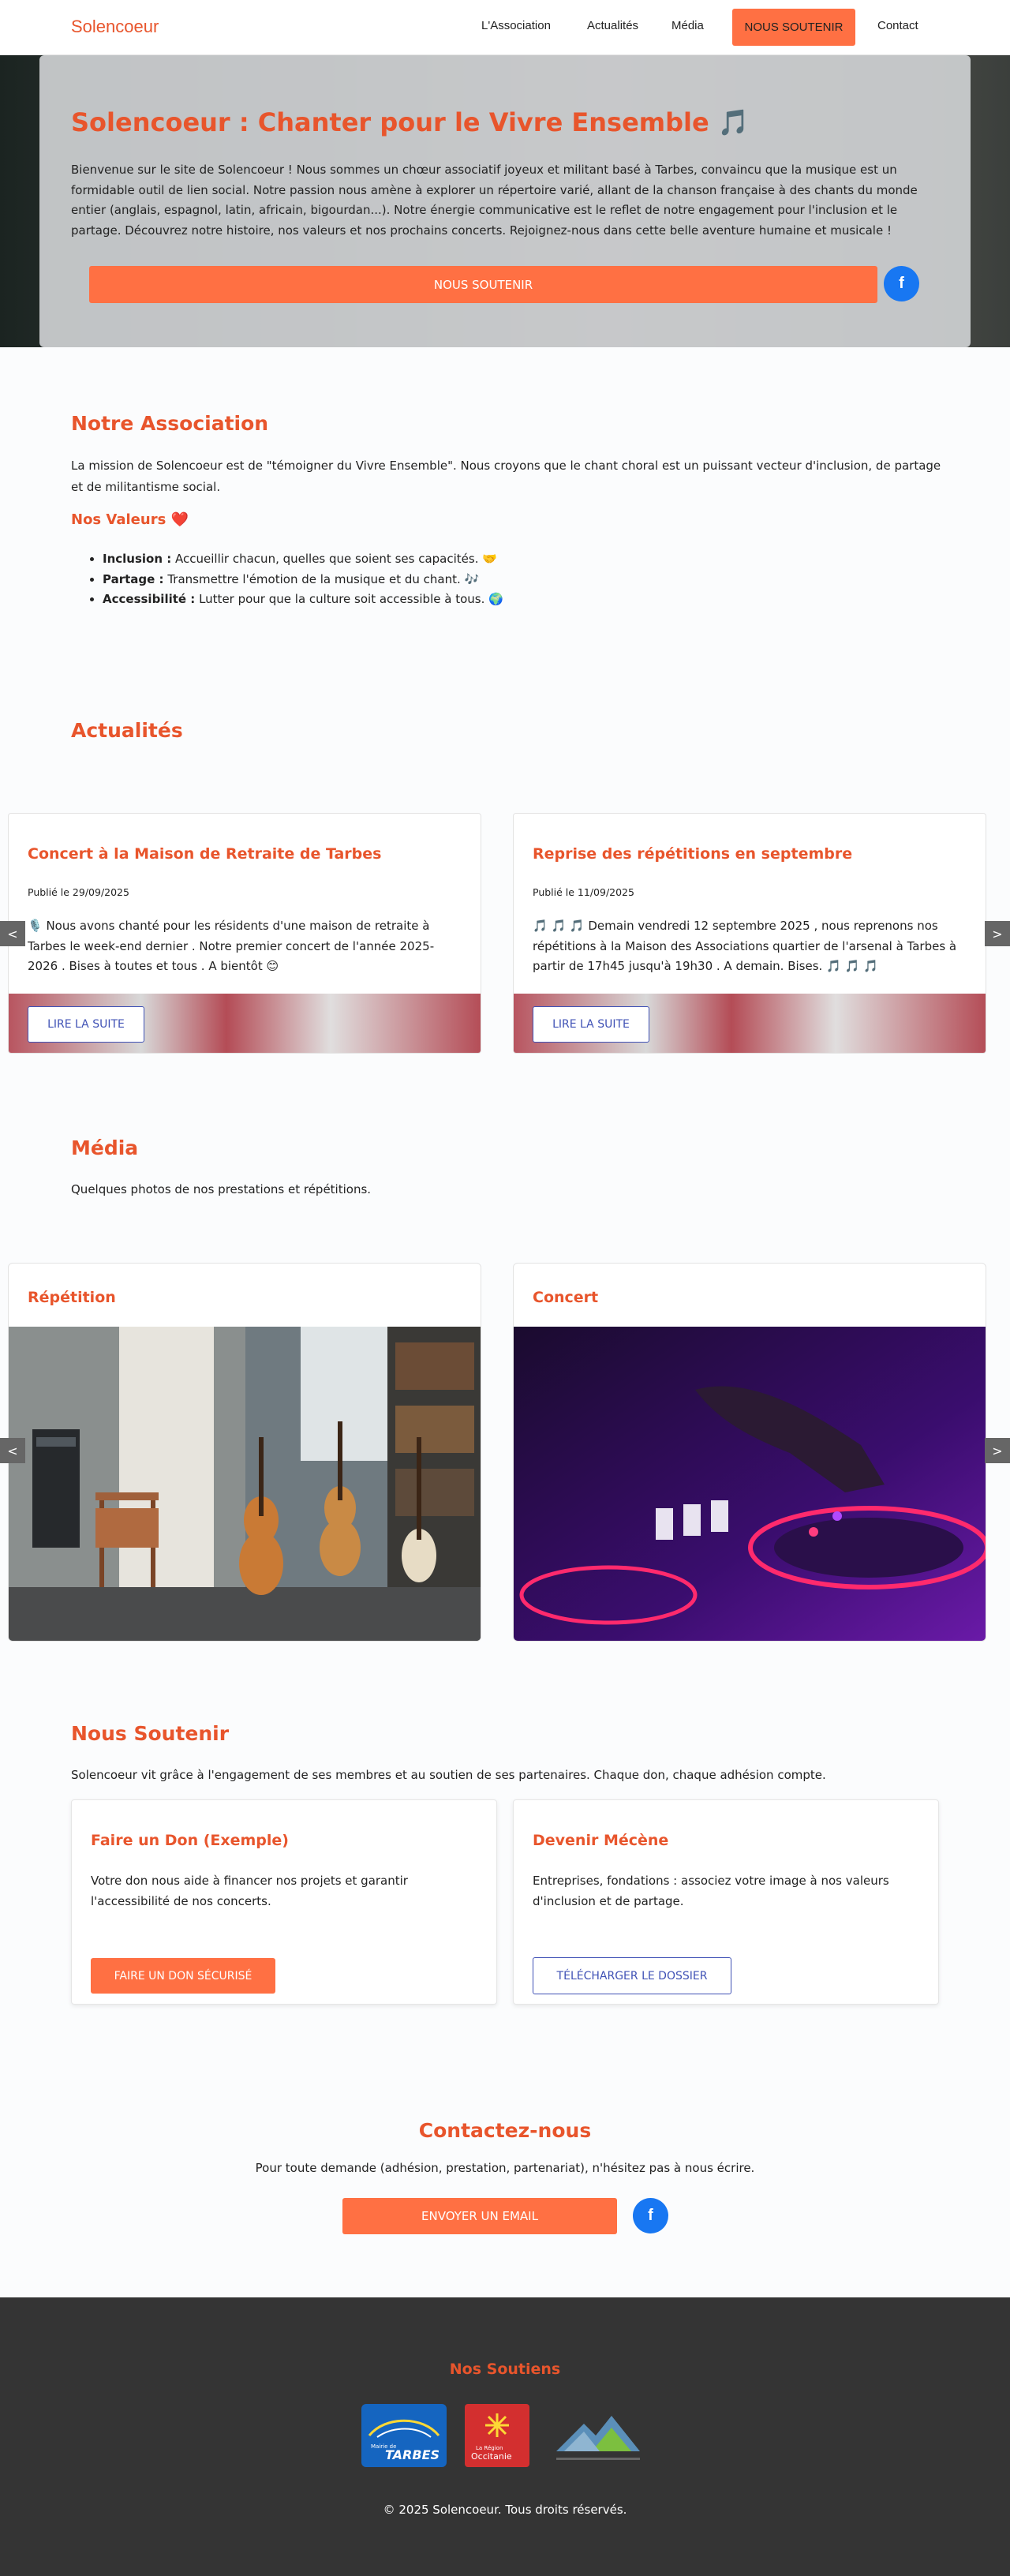  Describe the element at coordinates (245, 1484) in the screenshot. I see `rehearsal-photo` at that location.